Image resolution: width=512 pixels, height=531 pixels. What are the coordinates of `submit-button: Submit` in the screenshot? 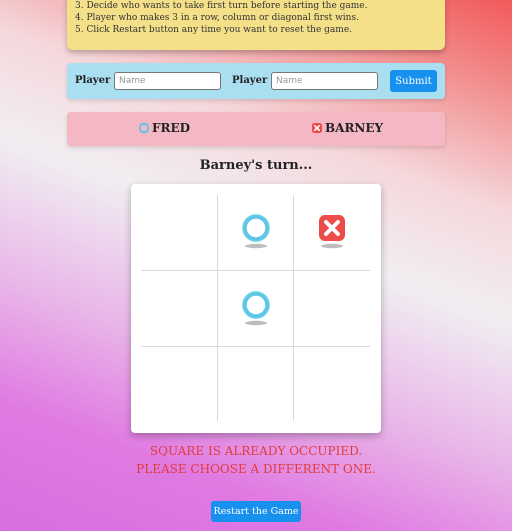 It's located at (413, 81).